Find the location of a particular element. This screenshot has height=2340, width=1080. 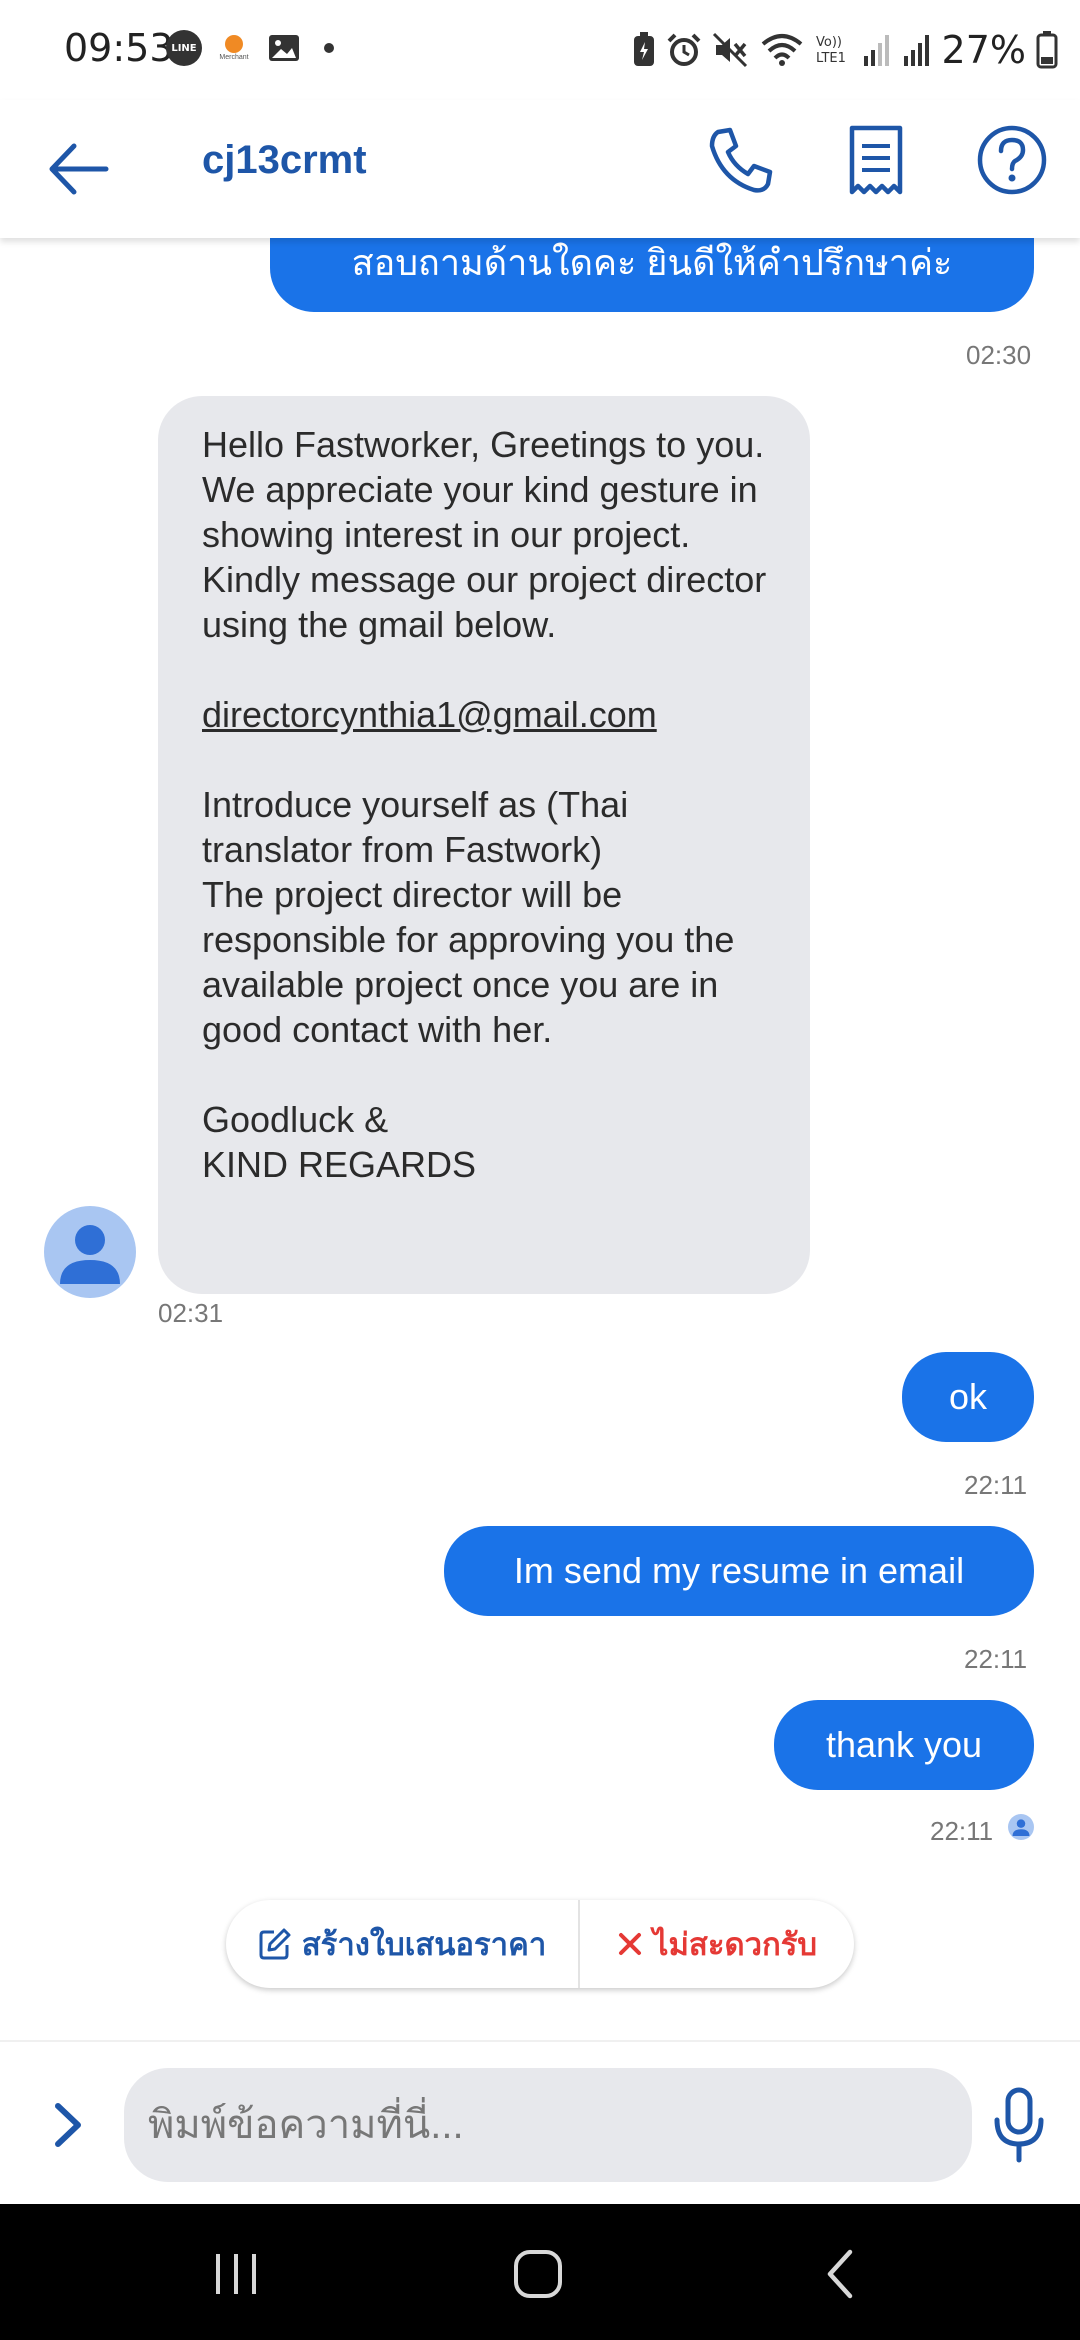

outgoing-message: thank you is located at coordinates (904, 1745).